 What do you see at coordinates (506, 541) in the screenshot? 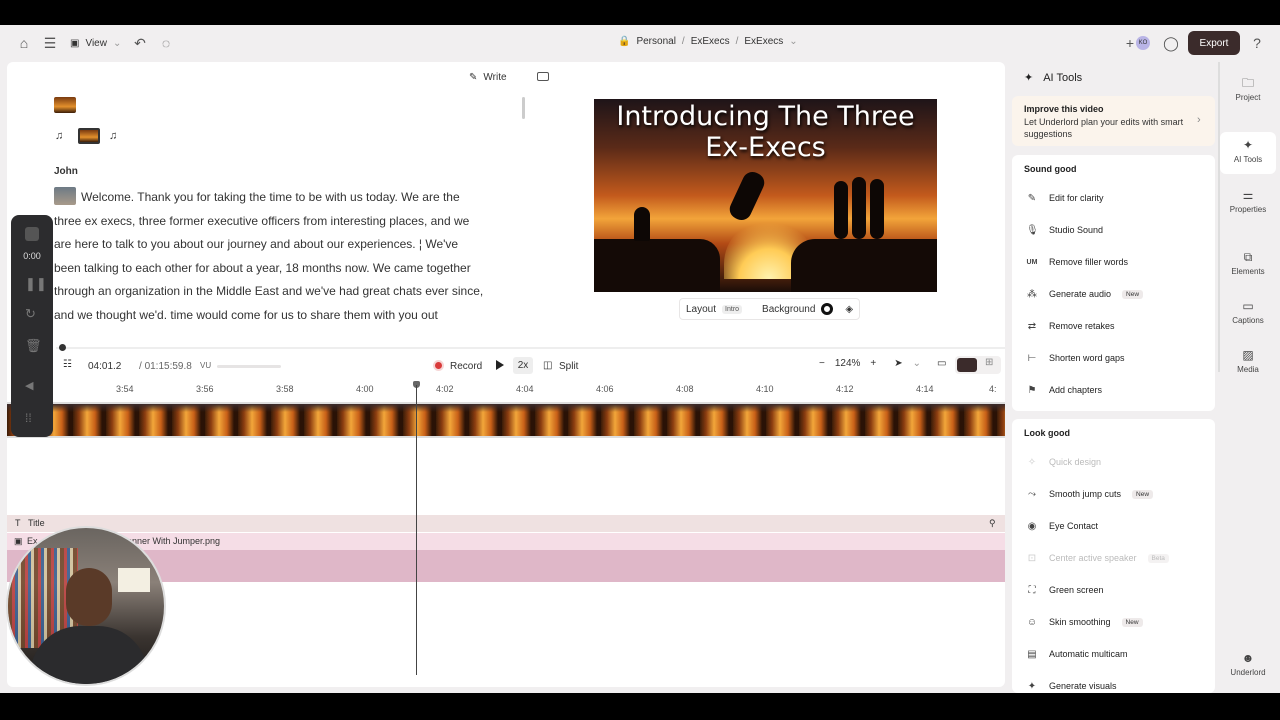
I see `media-track: ▣ Ex anner With Jumper.png` at bounding box center [506, 541].